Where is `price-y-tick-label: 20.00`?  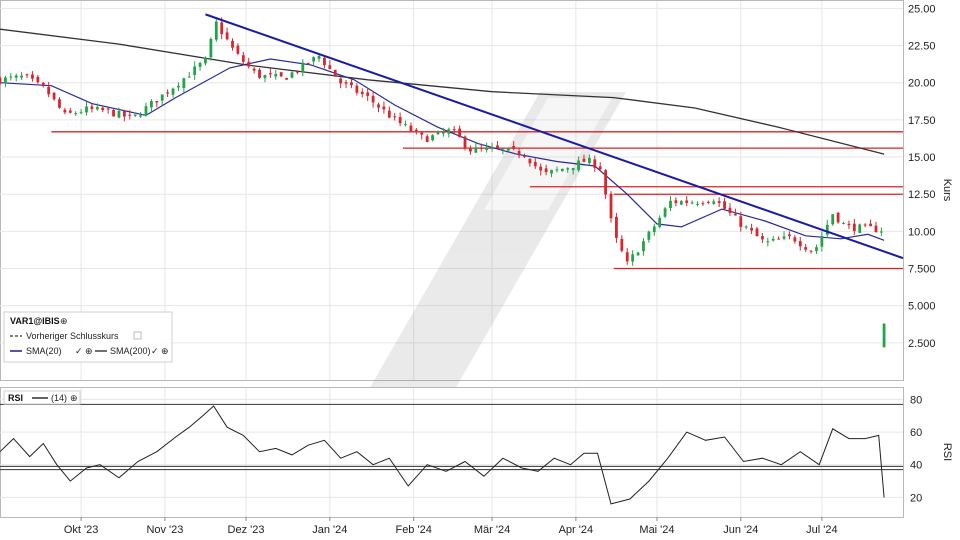 price-y-tick-label: 20.00 is located at coordinates (922, 84).